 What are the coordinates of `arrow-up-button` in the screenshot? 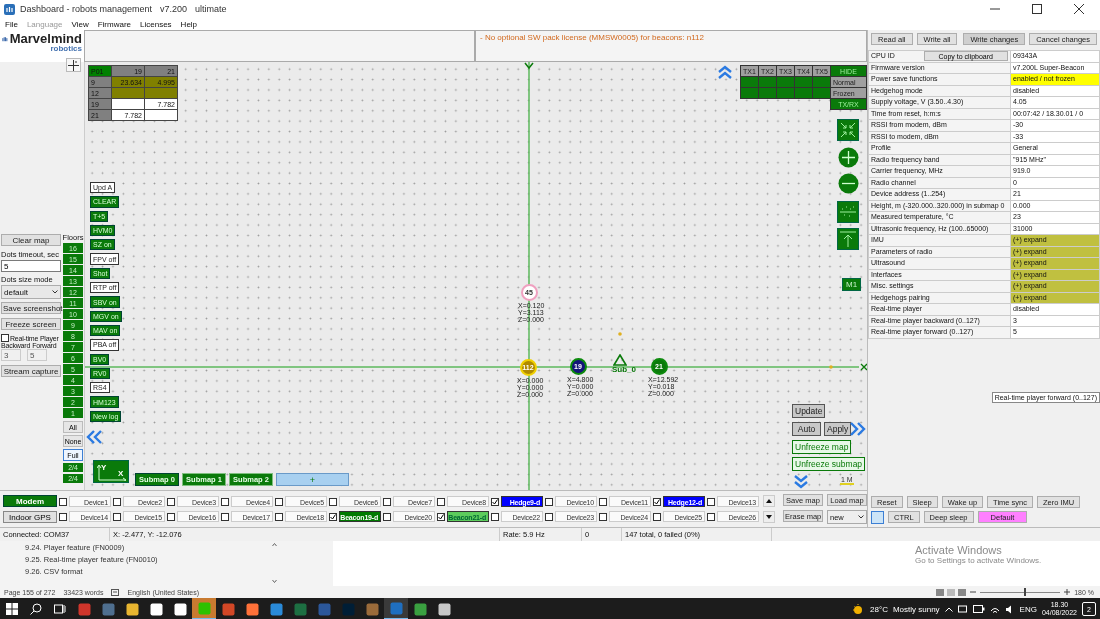 It's located at (848, 239).